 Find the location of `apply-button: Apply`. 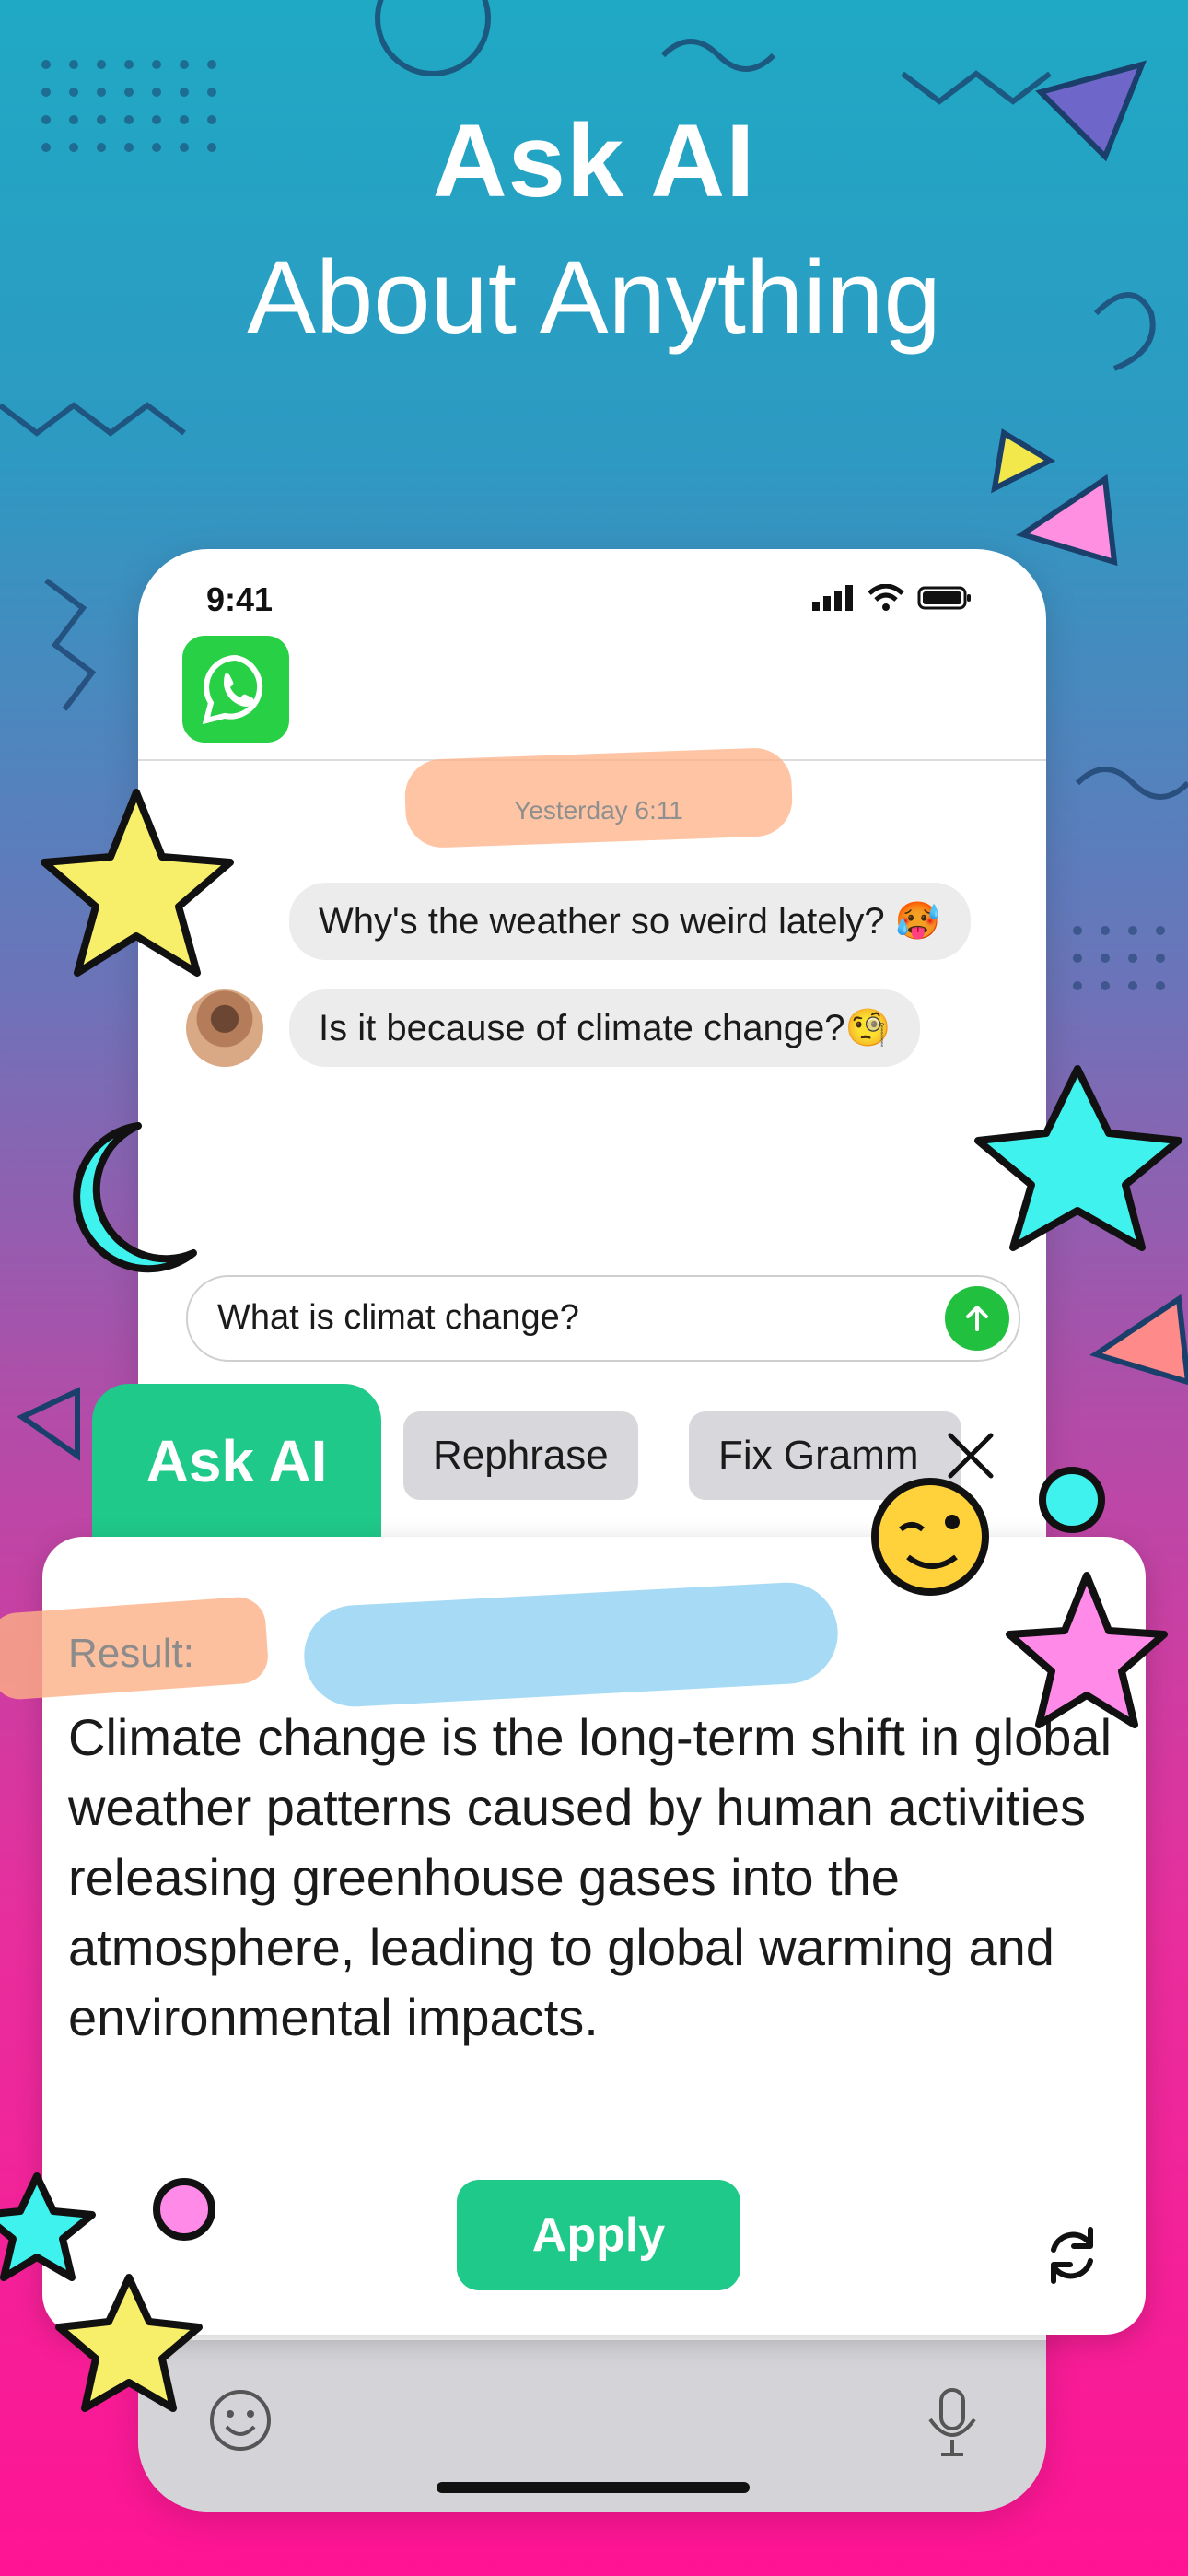

apply-button: Apply is located at coordinates (598, 2235).